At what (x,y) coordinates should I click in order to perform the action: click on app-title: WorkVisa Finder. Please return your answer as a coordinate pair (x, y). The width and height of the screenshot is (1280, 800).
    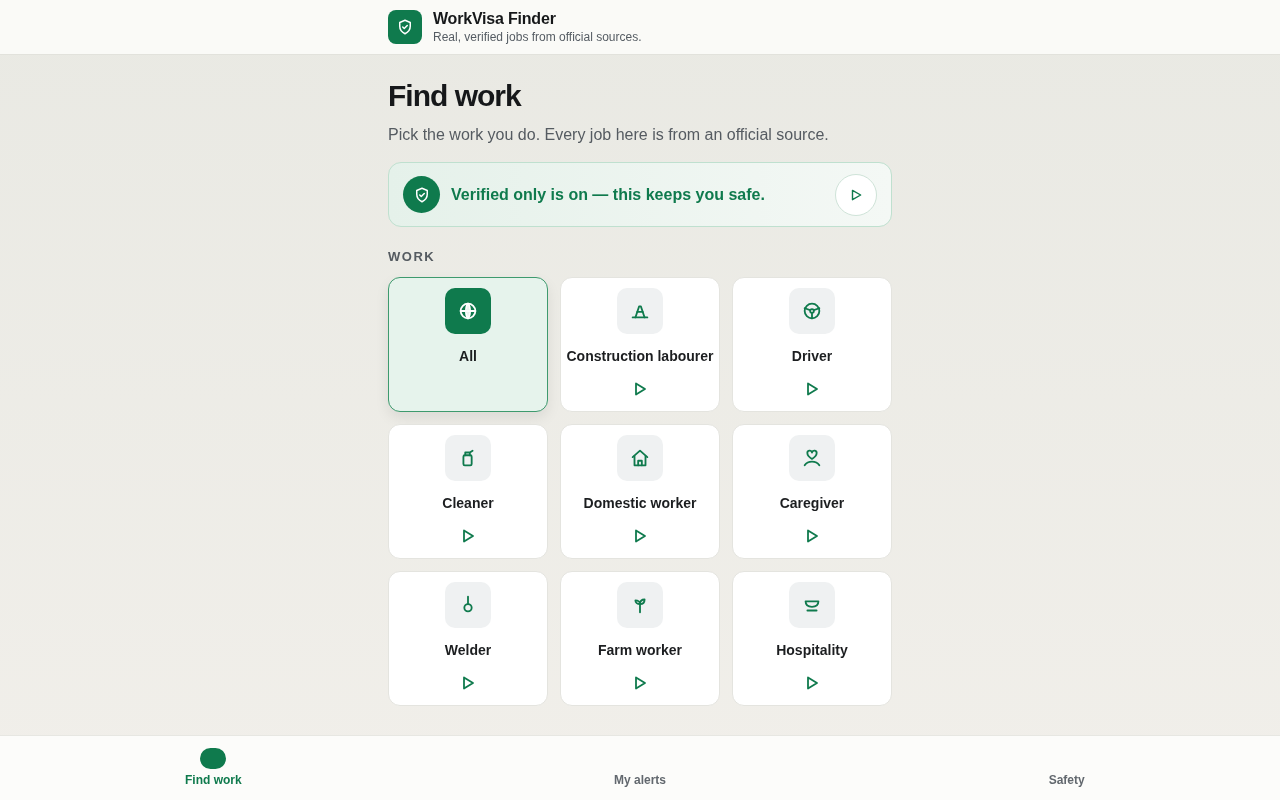
    Looking at the image, I should click on (495, 19).